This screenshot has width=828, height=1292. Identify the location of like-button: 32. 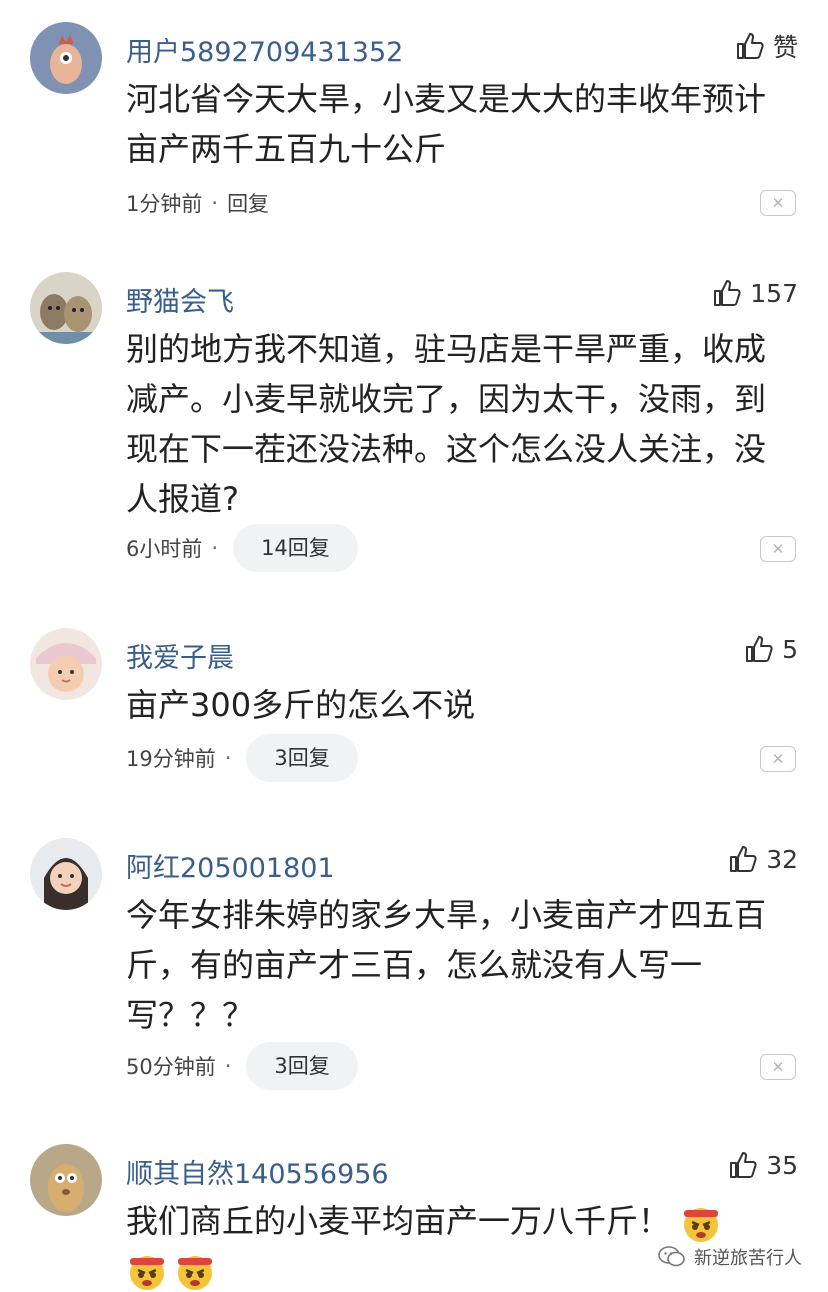
(763, 859).